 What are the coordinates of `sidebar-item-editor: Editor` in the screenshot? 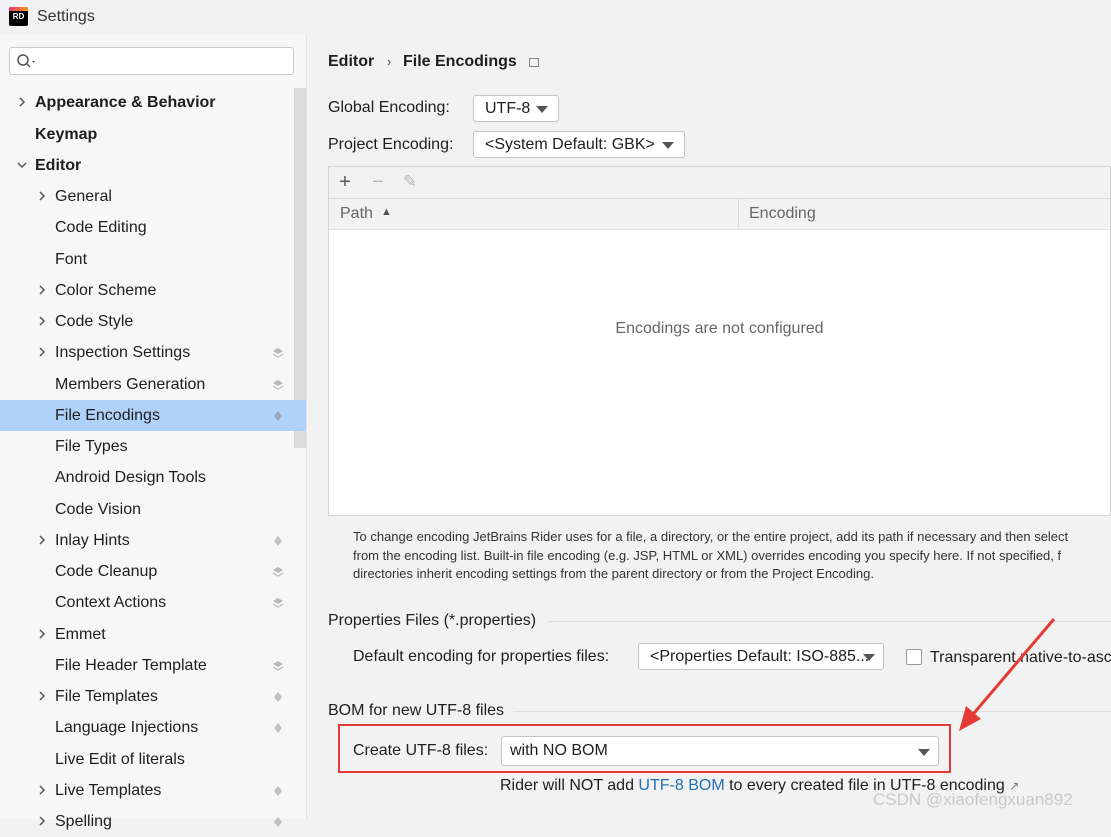 It's located at (147, 165).